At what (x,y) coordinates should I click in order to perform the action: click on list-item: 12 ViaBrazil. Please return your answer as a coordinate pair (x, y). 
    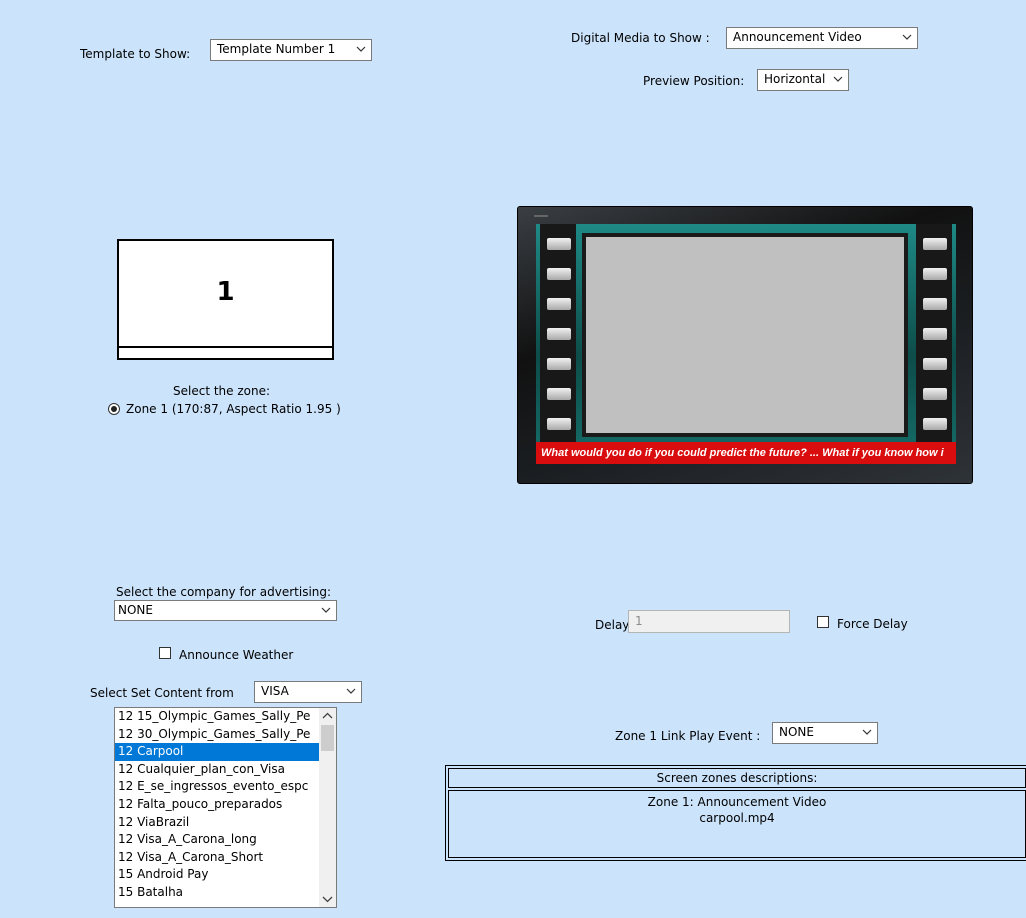
    Looking at the image, I should click on (217, 823).